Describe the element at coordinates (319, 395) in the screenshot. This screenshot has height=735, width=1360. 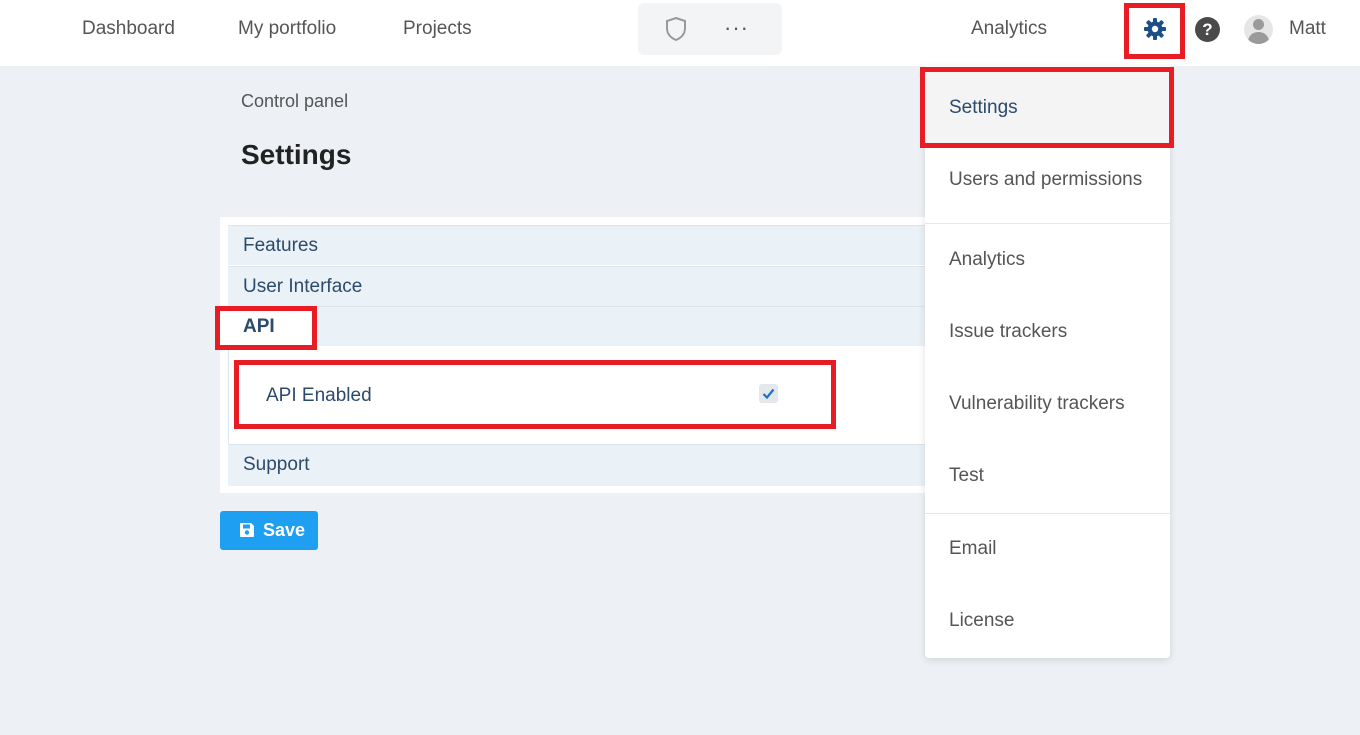
I see `api-enabled-label: API Enabled` at that location.